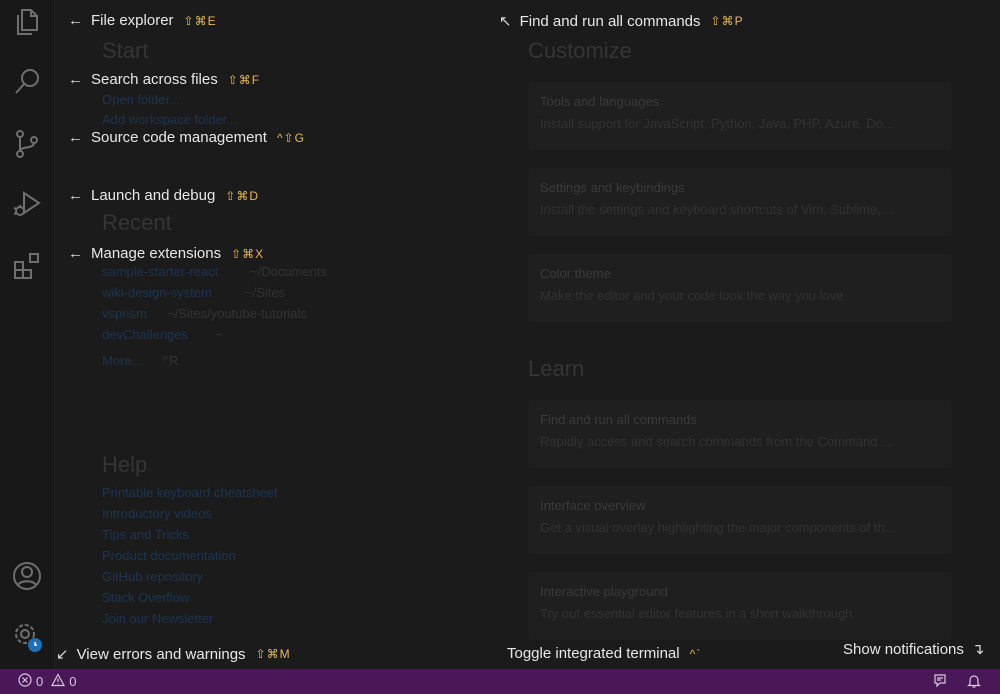 Image resolution: width=1000 pixels, height=694 pixels. I want to click on hint-file-explorer: ← File explorer ⇧⌘E, so click(142, 20).